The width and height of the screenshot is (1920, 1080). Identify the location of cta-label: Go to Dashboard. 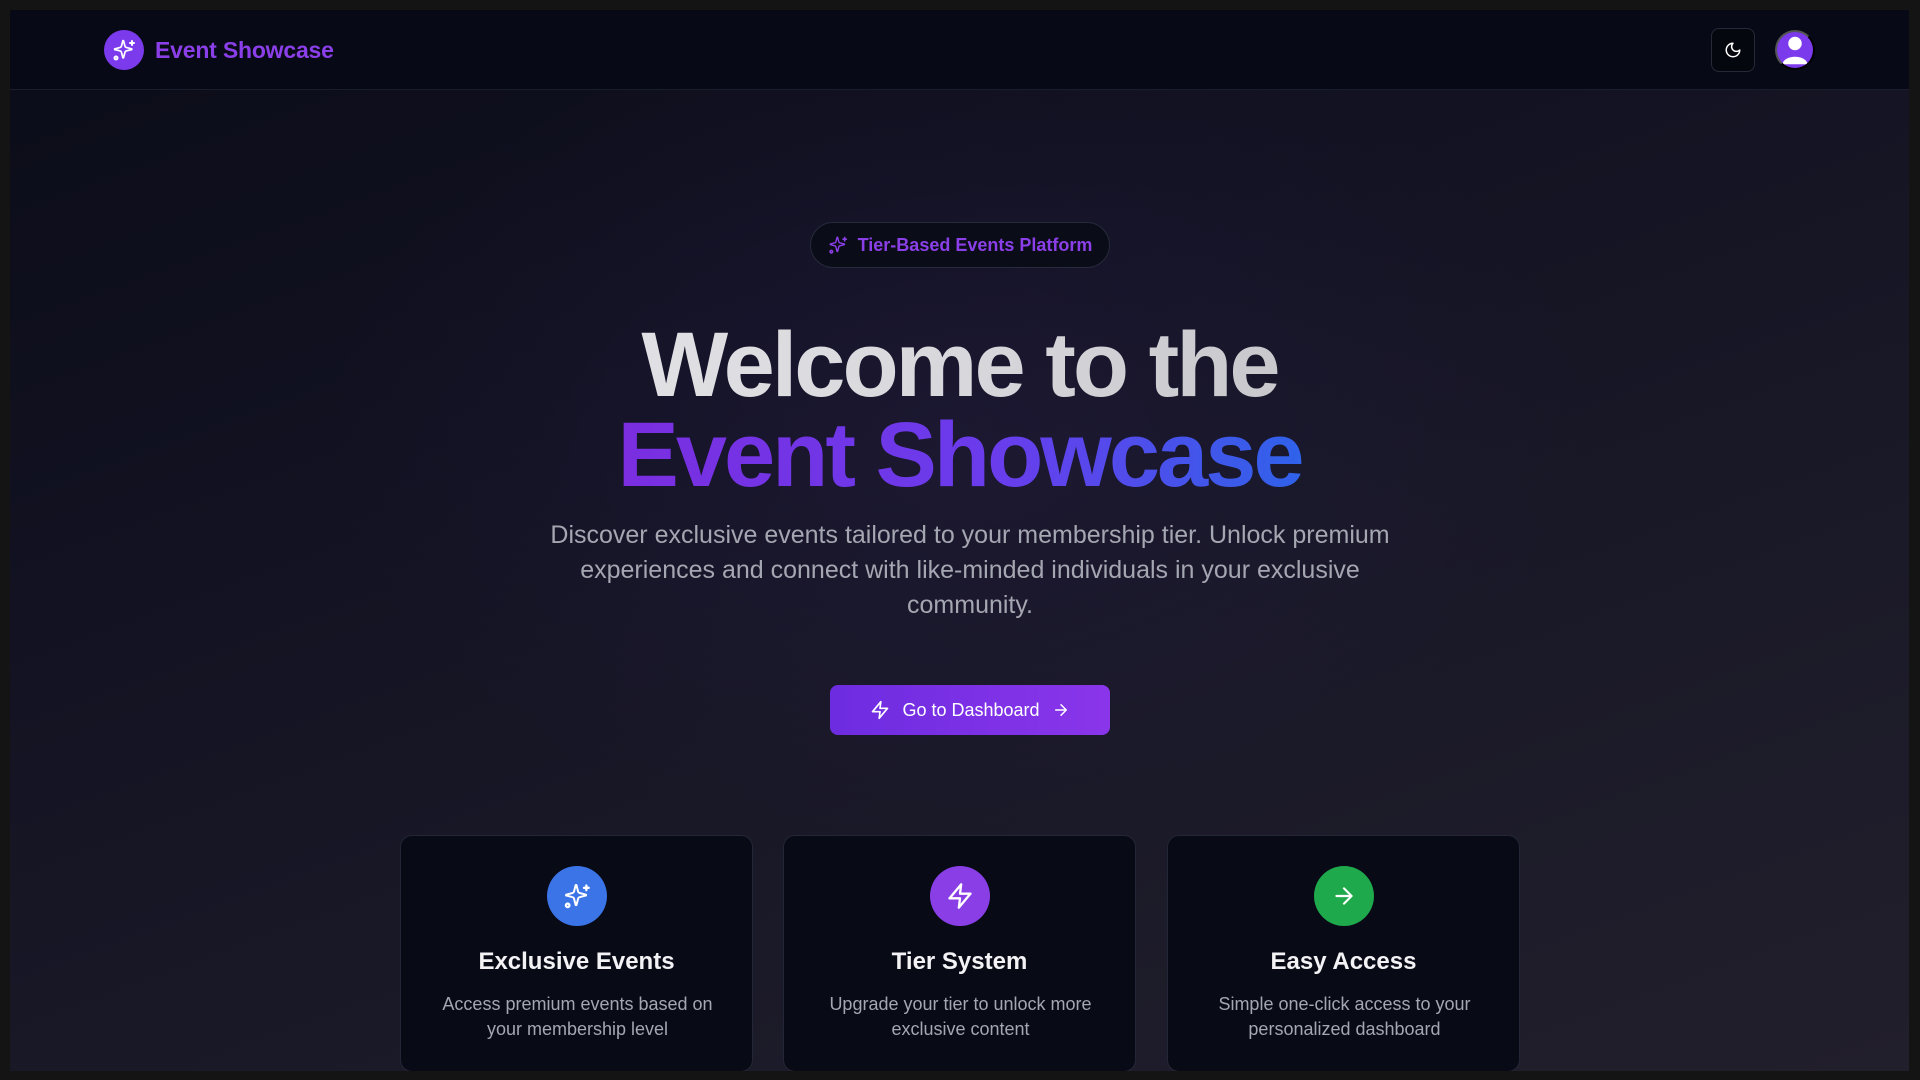
(971, 709).